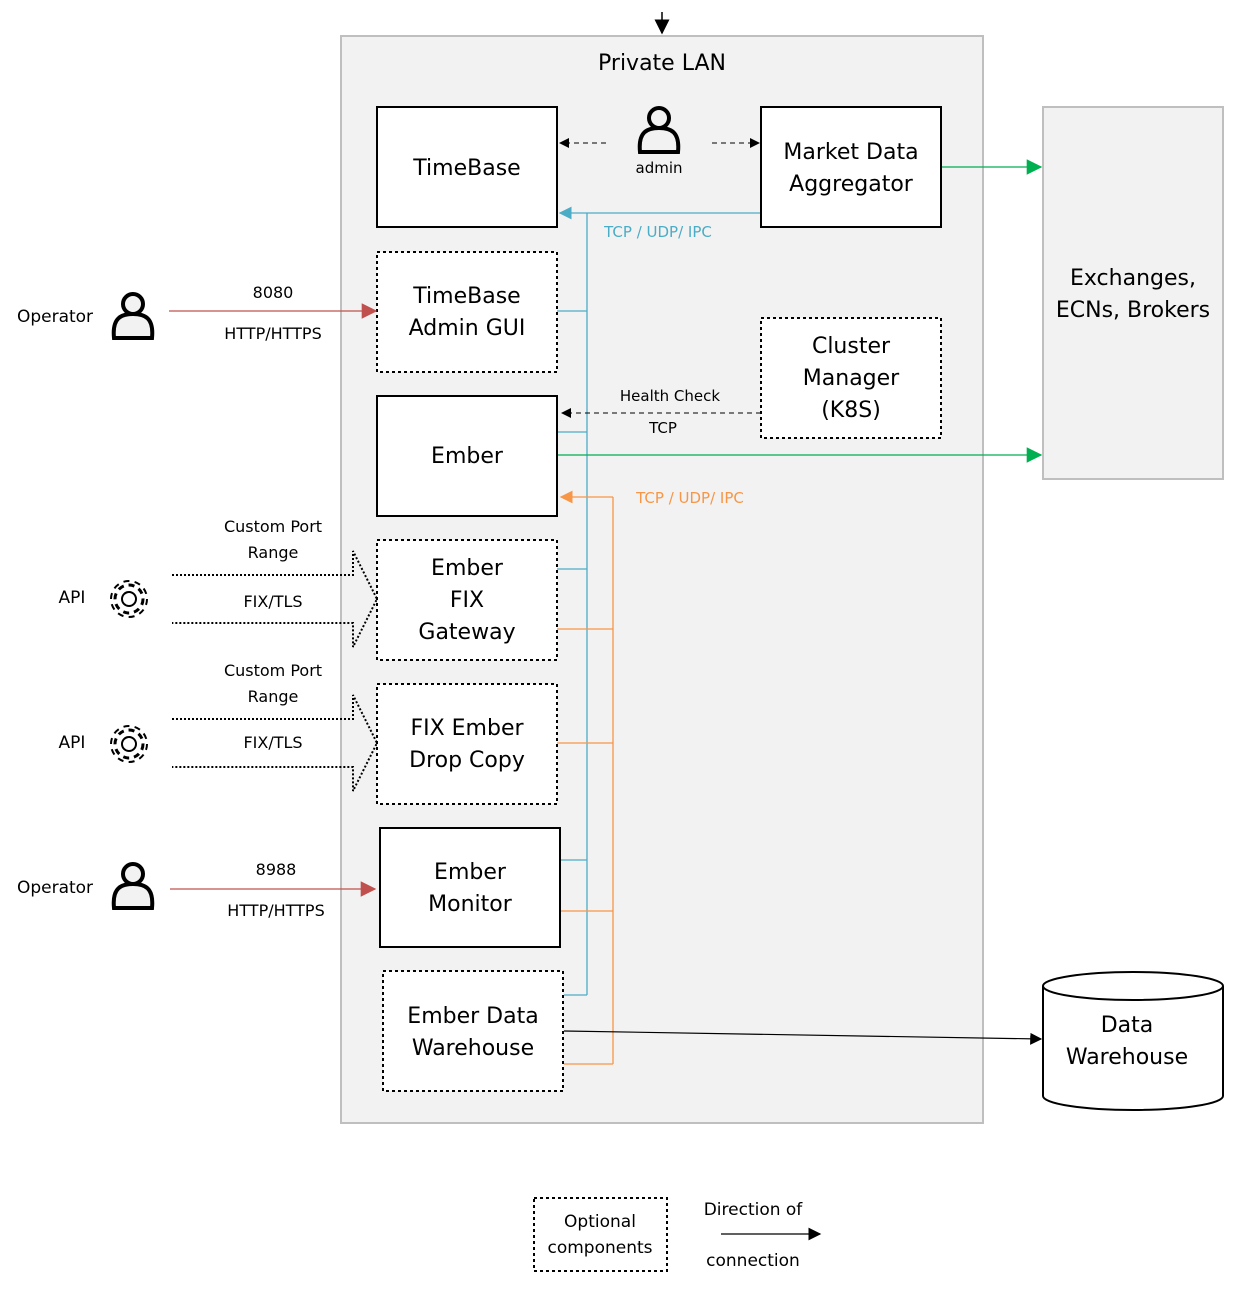  Describe the element at coordinates (1133, 310) in the screenshot. I see `svg-text: ECNs, Brokers` at that location.